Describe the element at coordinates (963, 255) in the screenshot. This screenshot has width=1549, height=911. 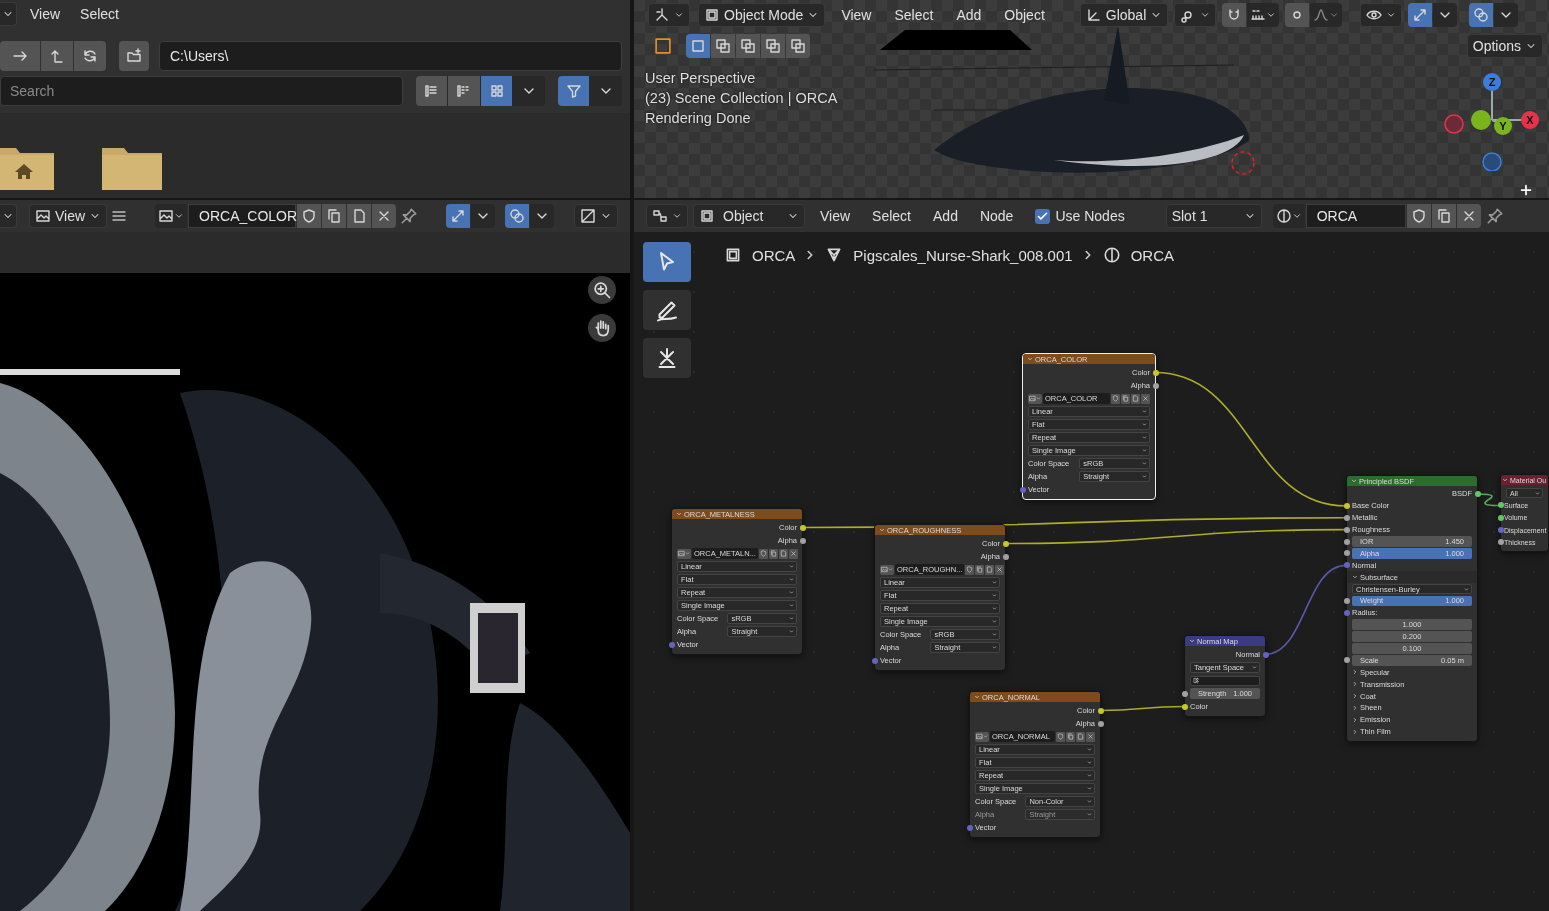
I see `breadcrumb: Pigscales_Nurse-Shark_008.001` at that location.